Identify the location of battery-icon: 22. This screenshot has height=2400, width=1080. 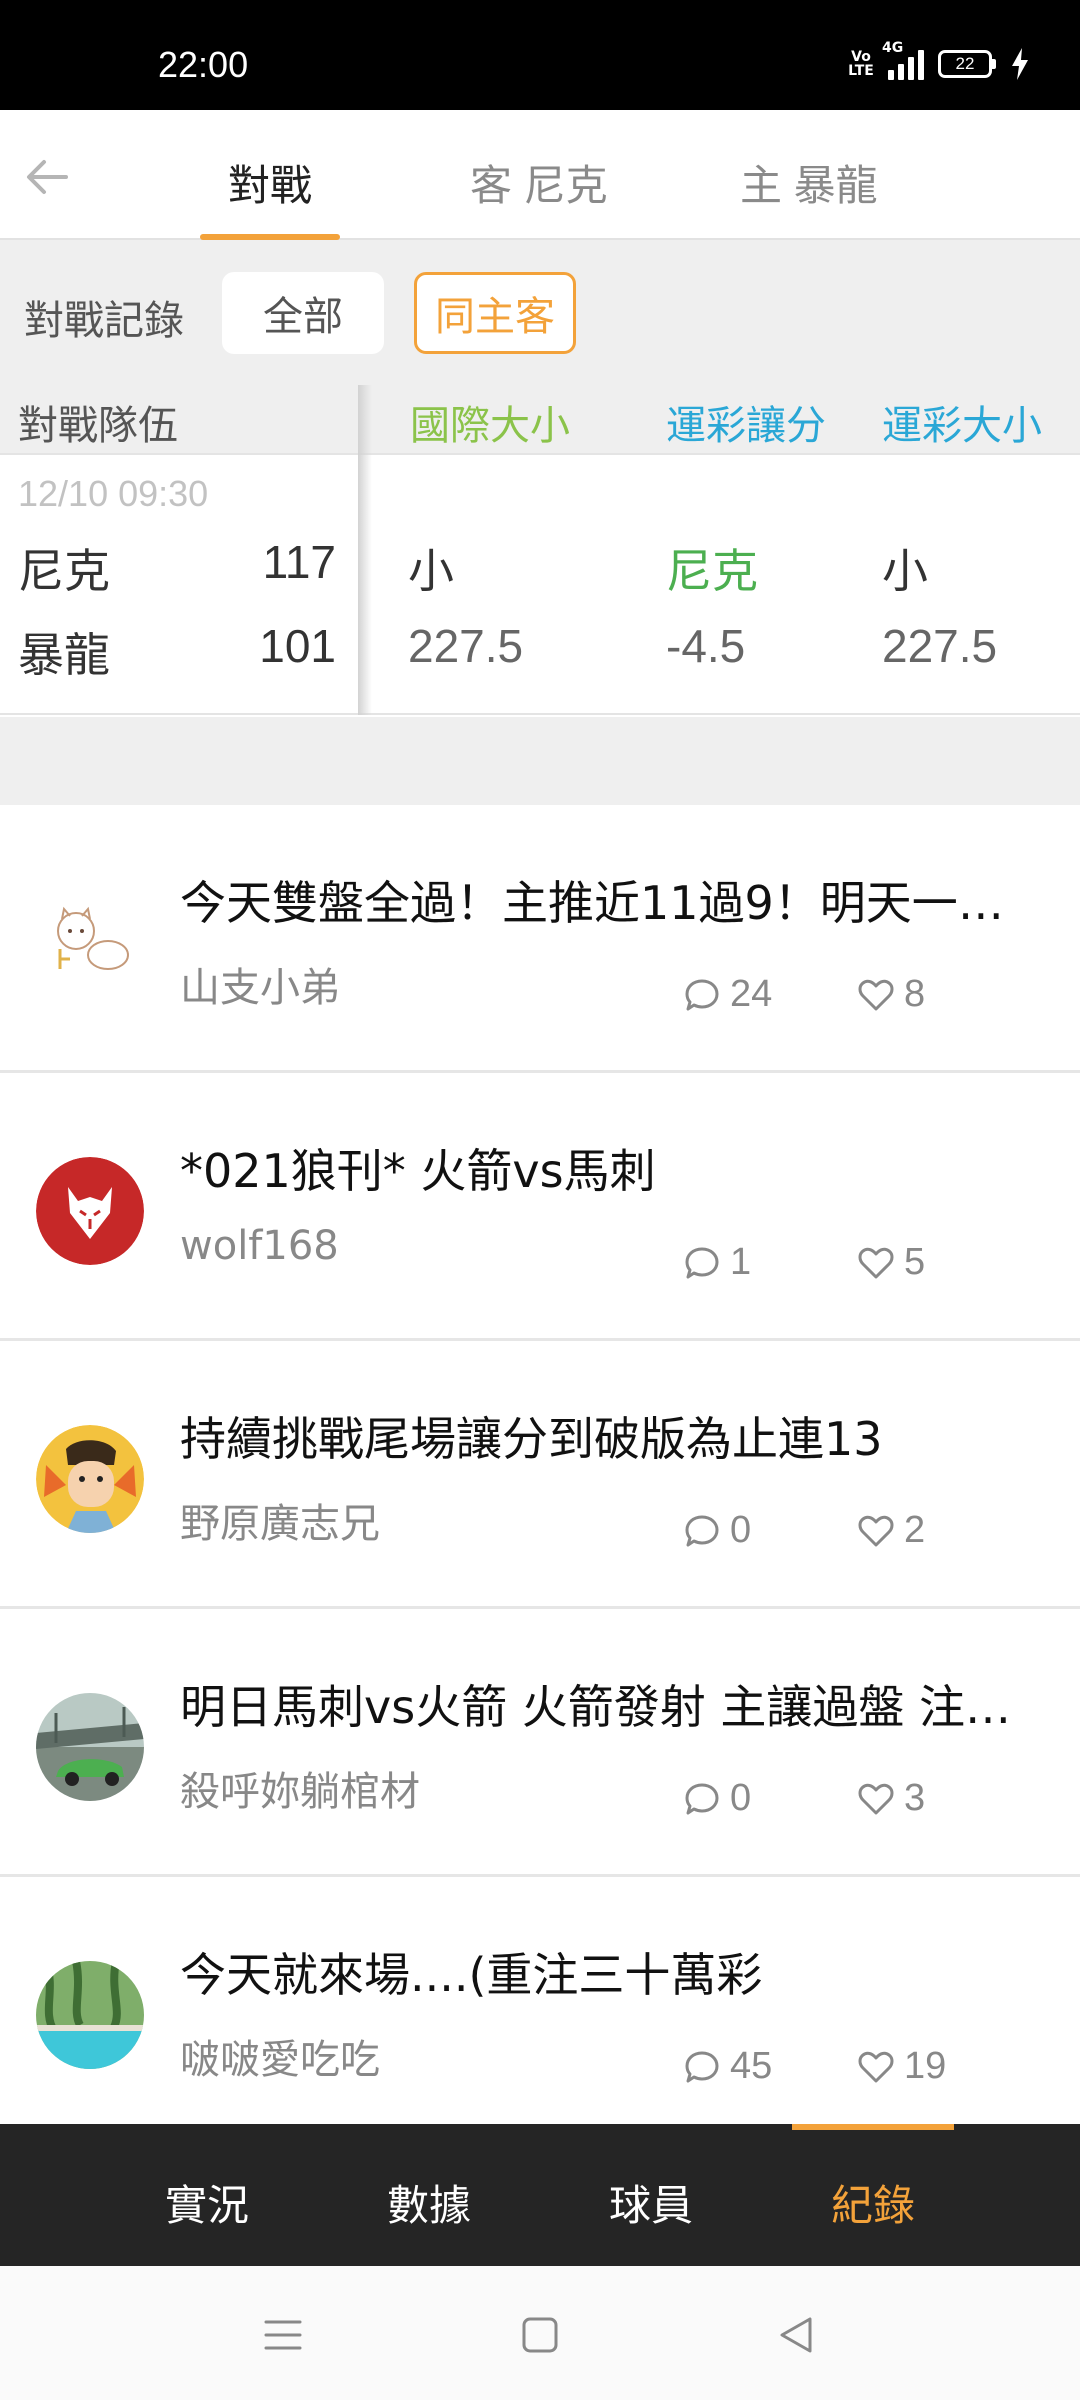
(967, 64).